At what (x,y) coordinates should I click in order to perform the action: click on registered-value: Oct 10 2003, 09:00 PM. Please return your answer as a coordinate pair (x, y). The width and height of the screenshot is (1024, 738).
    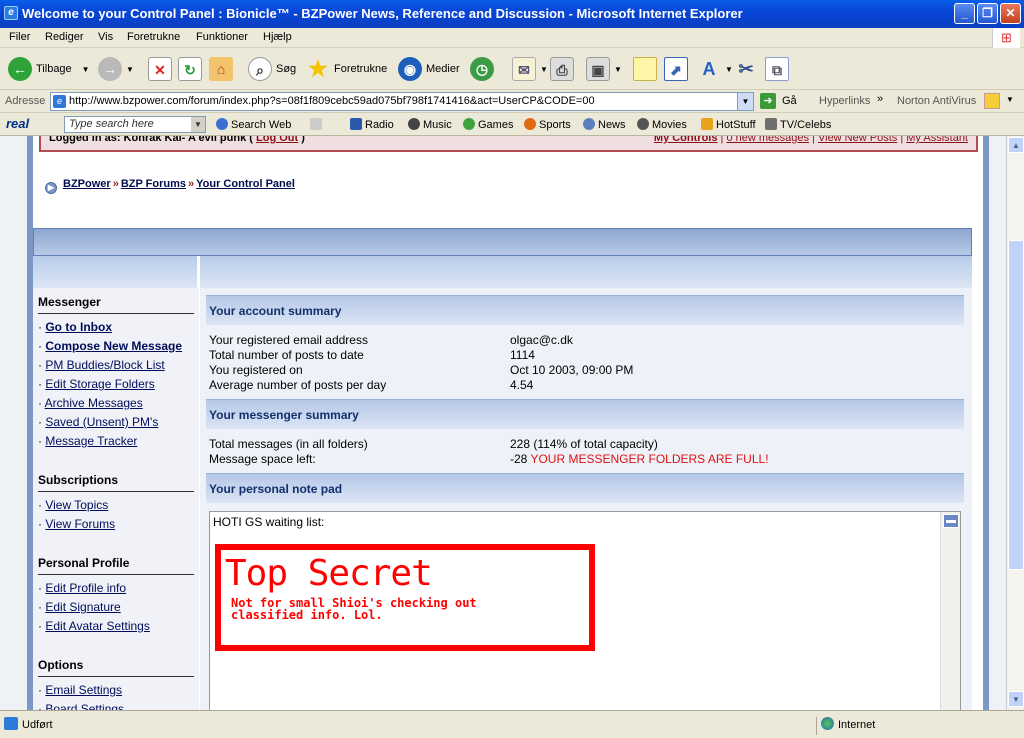
    Looking at the image, I should click on (572, 370).